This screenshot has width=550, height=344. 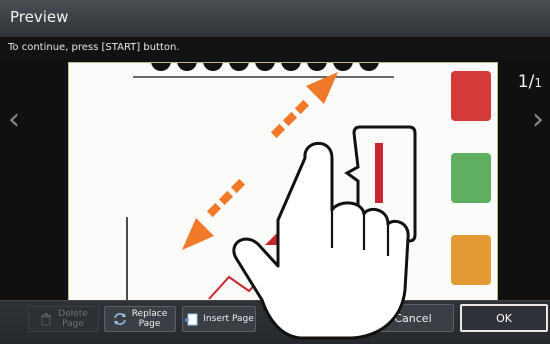 What do you see at coordinates (471, 260) in the screenshot?
I see `orange-swatch` at bounding box center [471, 260].